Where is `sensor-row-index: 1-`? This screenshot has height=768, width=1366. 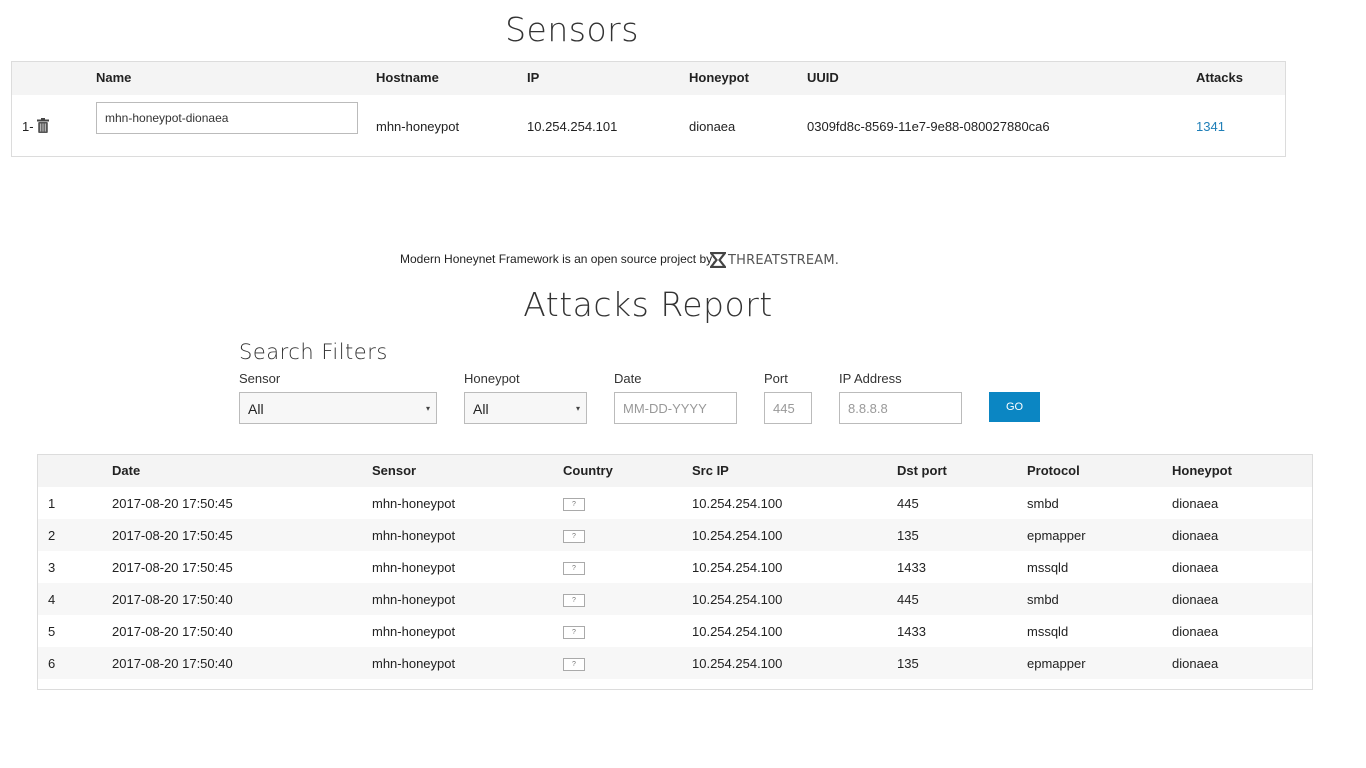 sensor-row-index: 1- is located at coordinates (28, 126).